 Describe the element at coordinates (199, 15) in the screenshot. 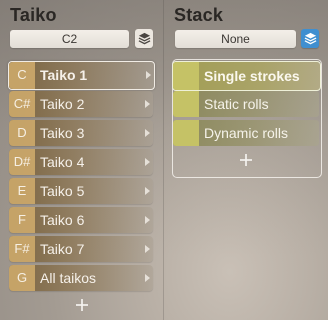

I see `stack-title: Stack` at that location.